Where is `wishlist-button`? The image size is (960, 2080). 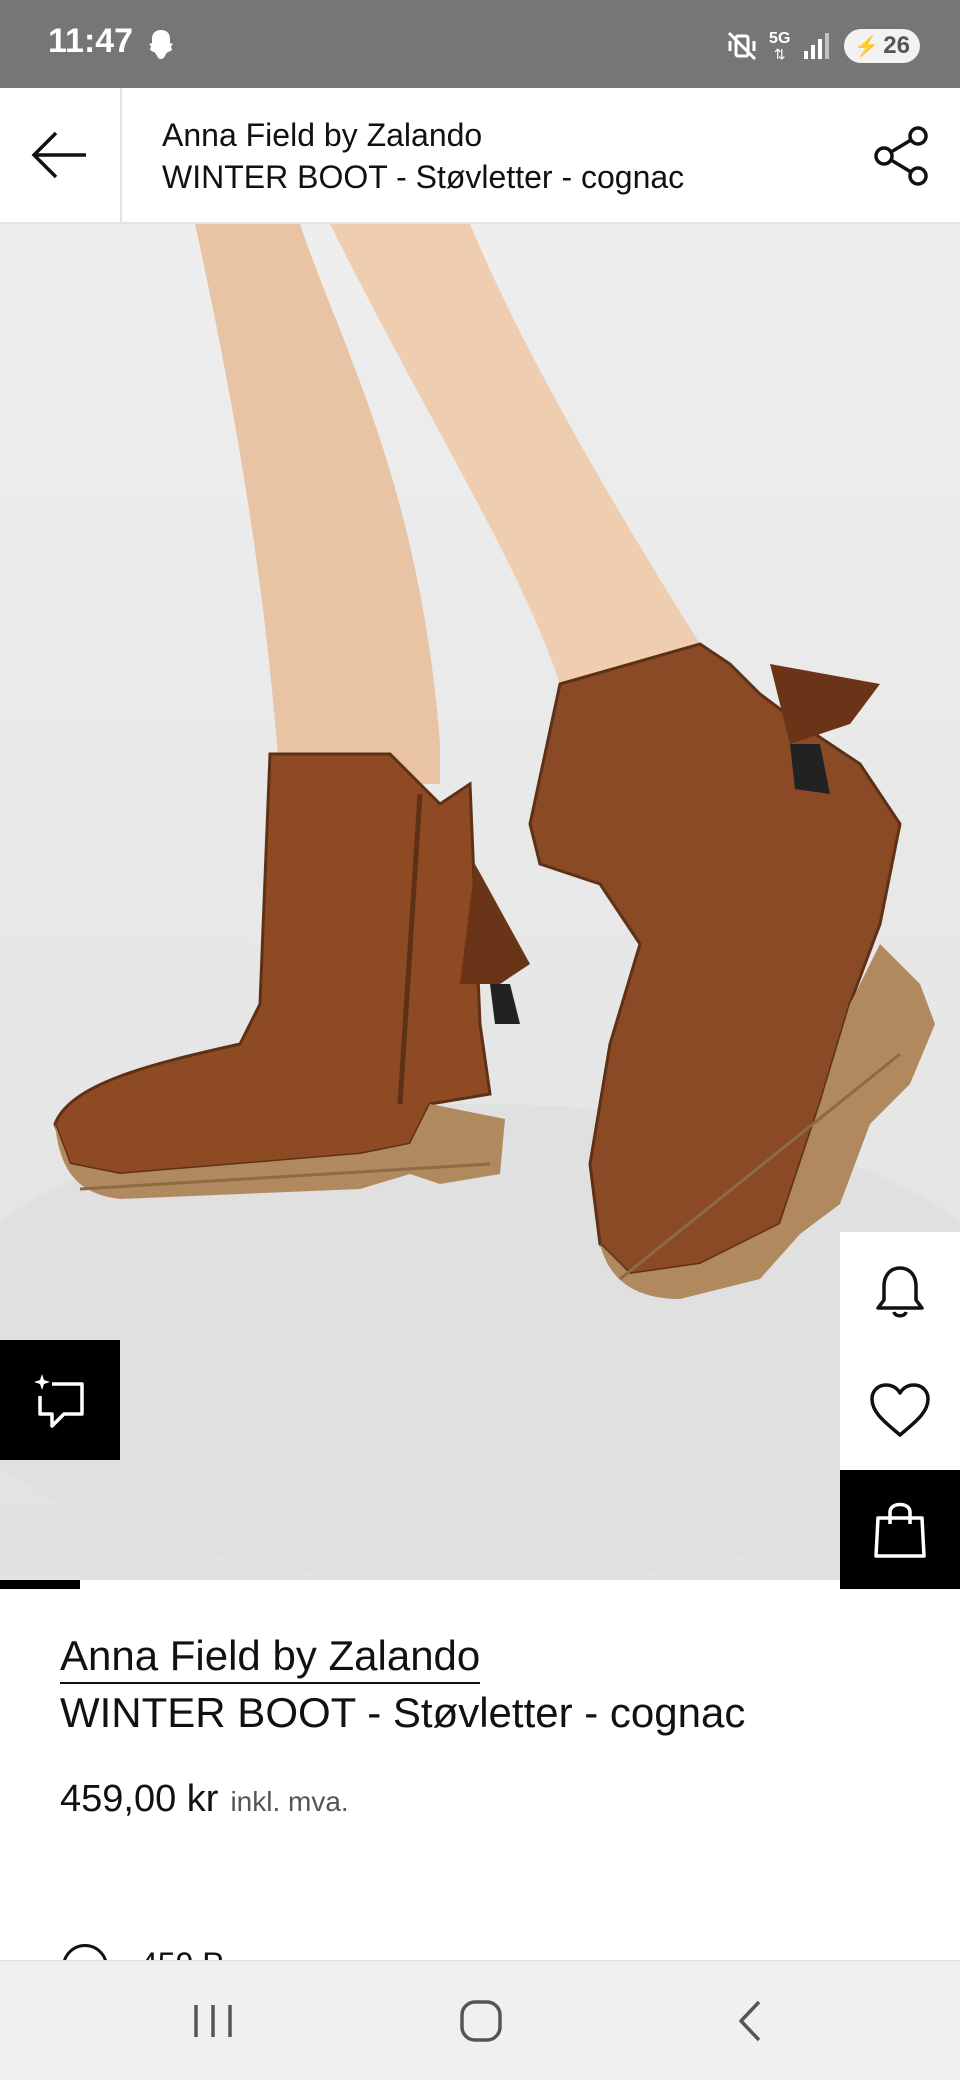
wishlist-button is located at coordinates (900, 1410).